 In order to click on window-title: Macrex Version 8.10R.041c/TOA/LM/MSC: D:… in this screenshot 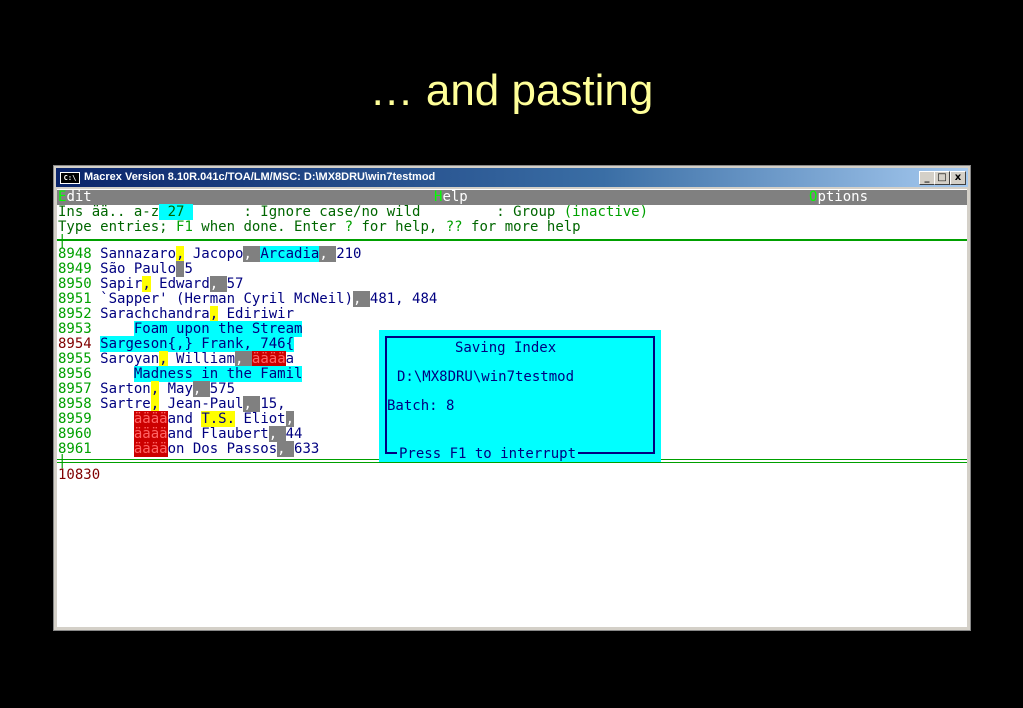, I will do `click(260, 177)`.